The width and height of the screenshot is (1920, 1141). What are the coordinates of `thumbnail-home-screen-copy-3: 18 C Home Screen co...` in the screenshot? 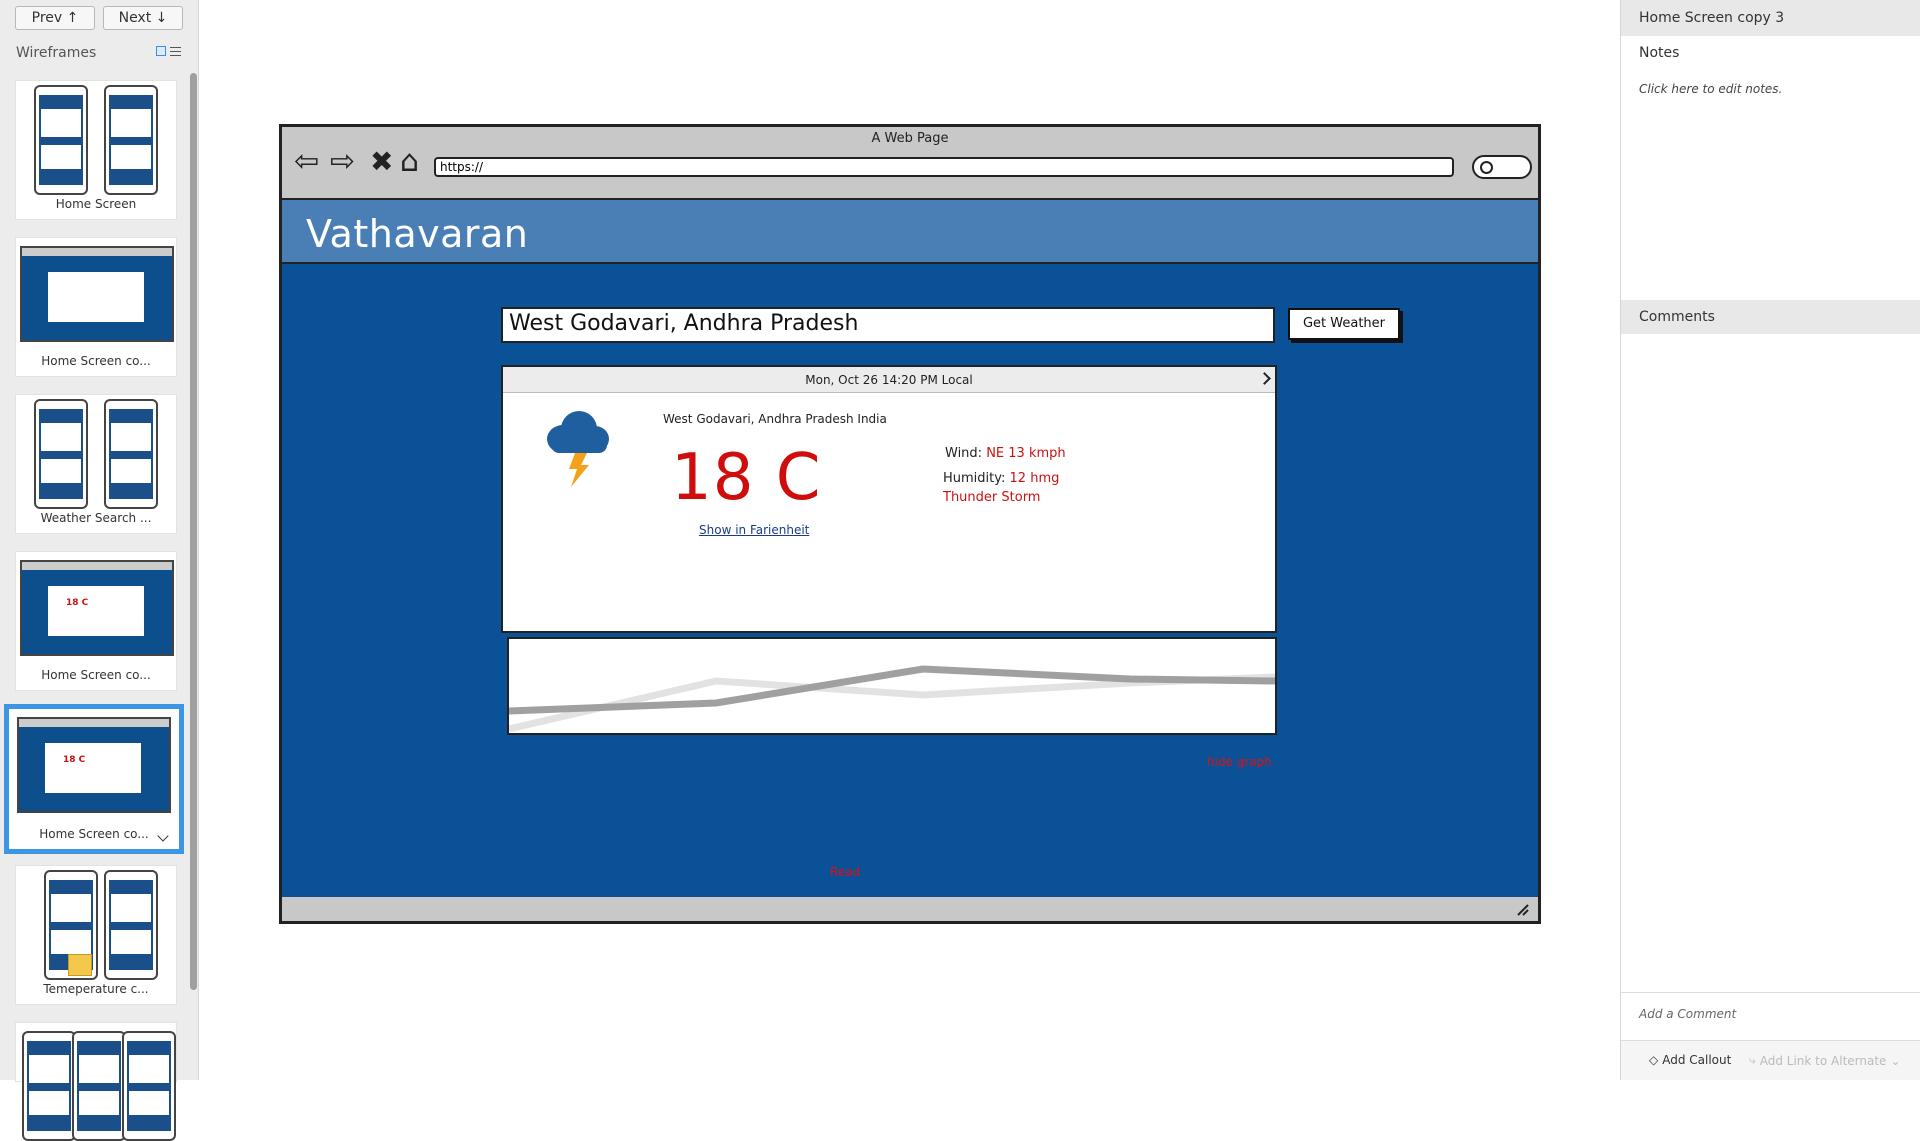 It's located at (94, 779).